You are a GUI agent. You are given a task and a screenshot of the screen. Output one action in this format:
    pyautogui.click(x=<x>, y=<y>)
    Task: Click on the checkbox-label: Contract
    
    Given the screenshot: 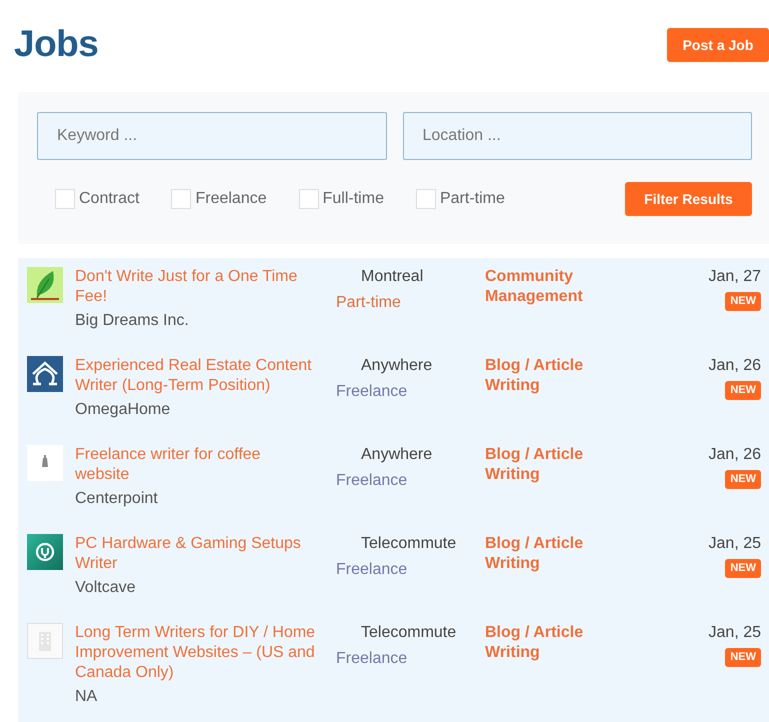 What is the action you would take?
    pyautogui.click(x=109, y=199)
    